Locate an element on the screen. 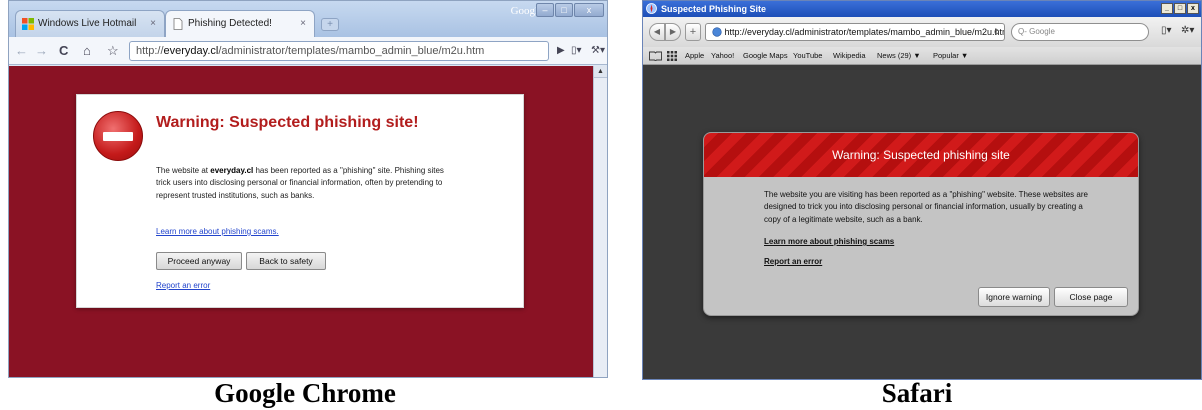 The image size is (1202, 410). safari-compass-icon is located at coordinates (651, 8).